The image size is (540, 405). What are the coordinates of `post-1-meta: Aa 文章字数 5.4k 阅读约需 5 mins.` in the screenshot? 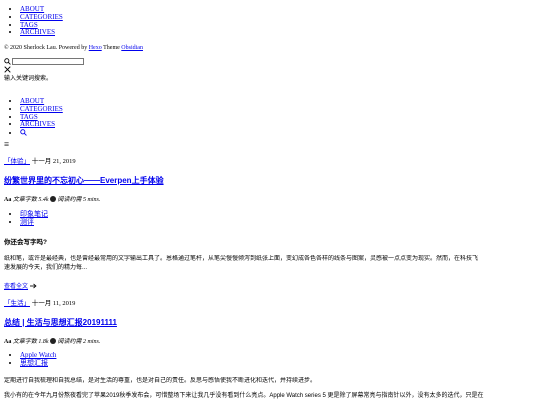 It's located at (52, 200).